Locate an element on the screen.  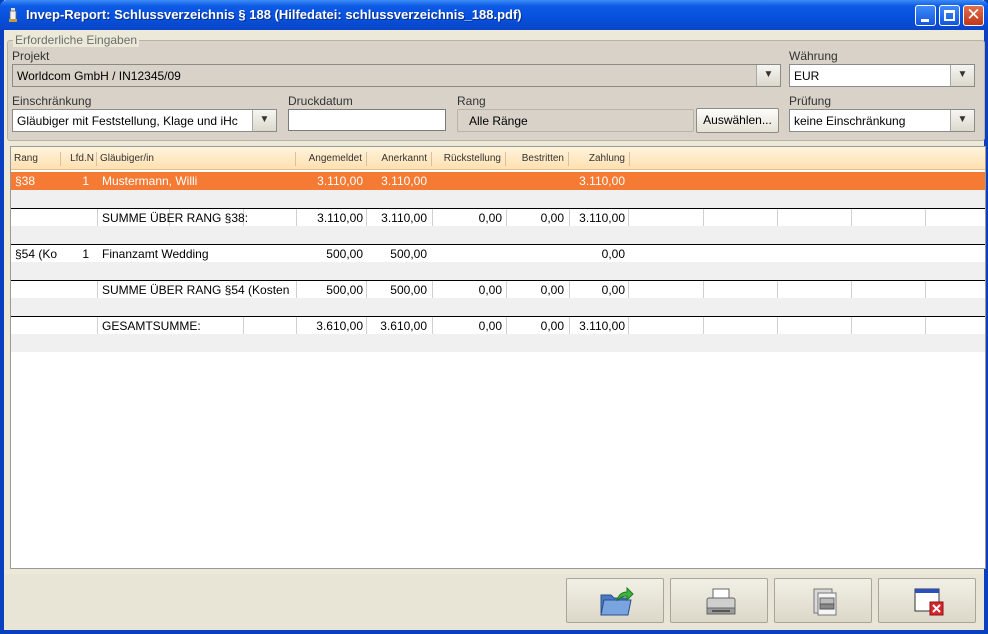
button-bar is located at coordinates (494, 602).